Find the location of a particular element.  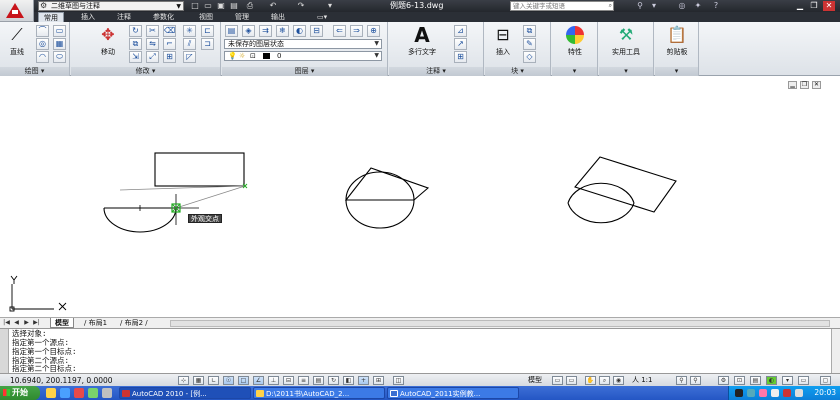

line-button: ⟋ 直线 is located at coordinates (17, 40).